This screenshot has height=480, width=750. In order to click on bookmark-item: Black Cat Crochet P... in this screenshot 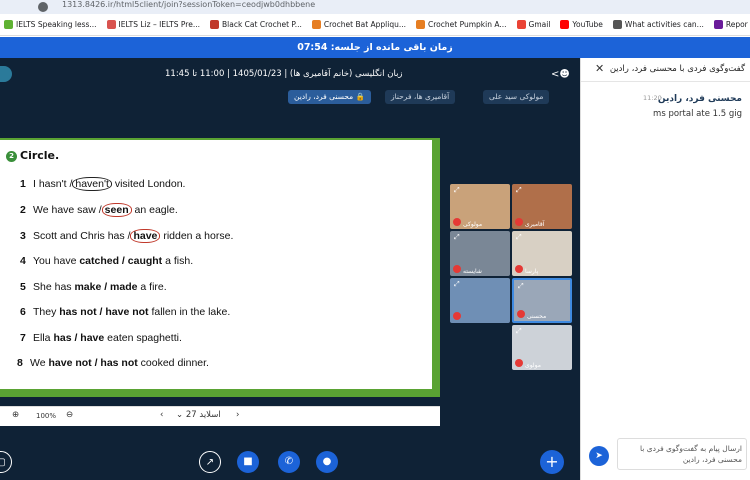, I will do `click(256, 24)`.